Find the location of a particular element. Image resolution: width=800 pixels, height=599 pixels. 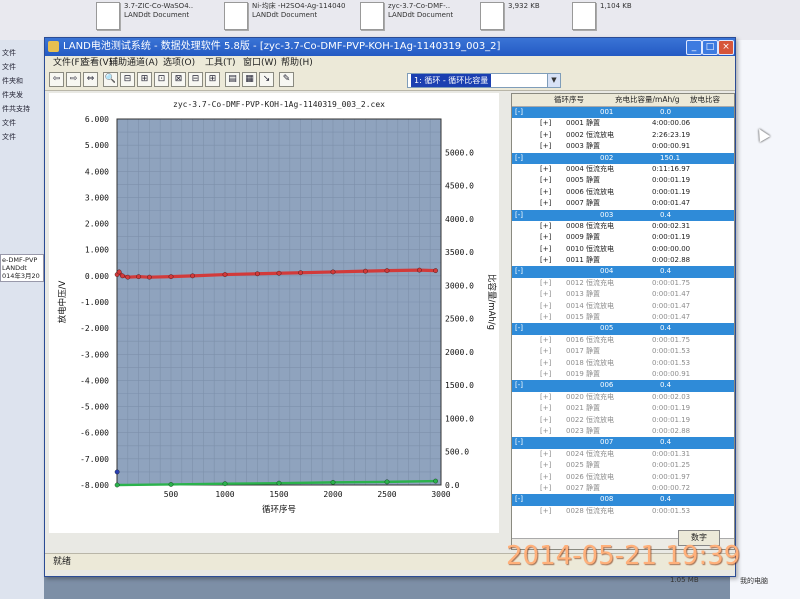

view-select: 1: 循环 - 循环比容量 ▼ is located at coordinates (484, 80).